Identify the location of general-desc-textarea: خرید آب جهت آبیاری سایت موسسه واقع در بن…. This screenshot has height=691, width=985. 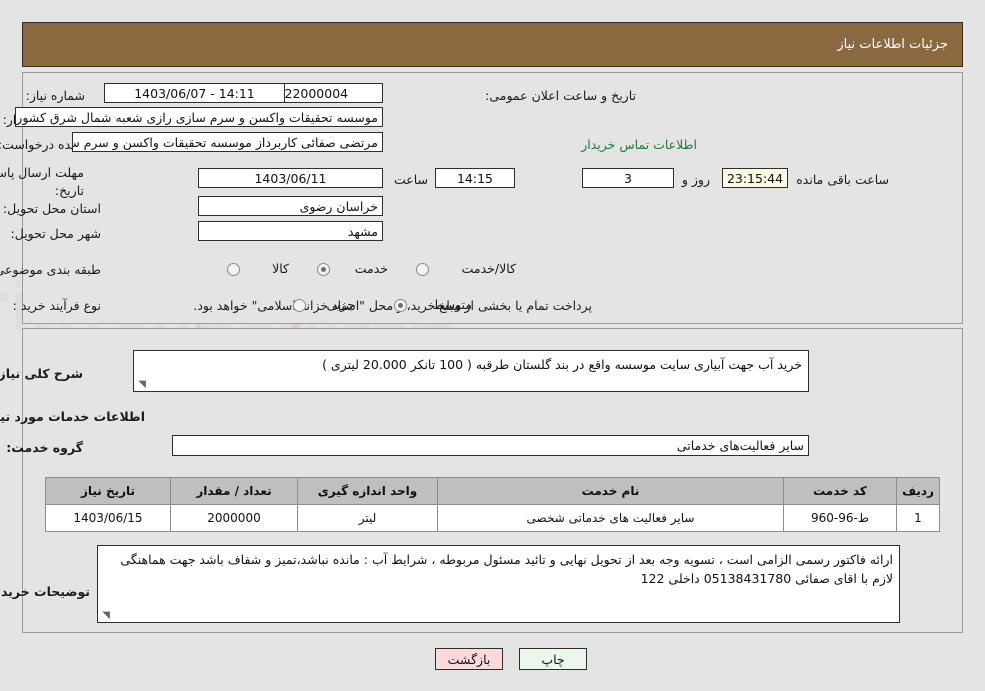
(471, 371).